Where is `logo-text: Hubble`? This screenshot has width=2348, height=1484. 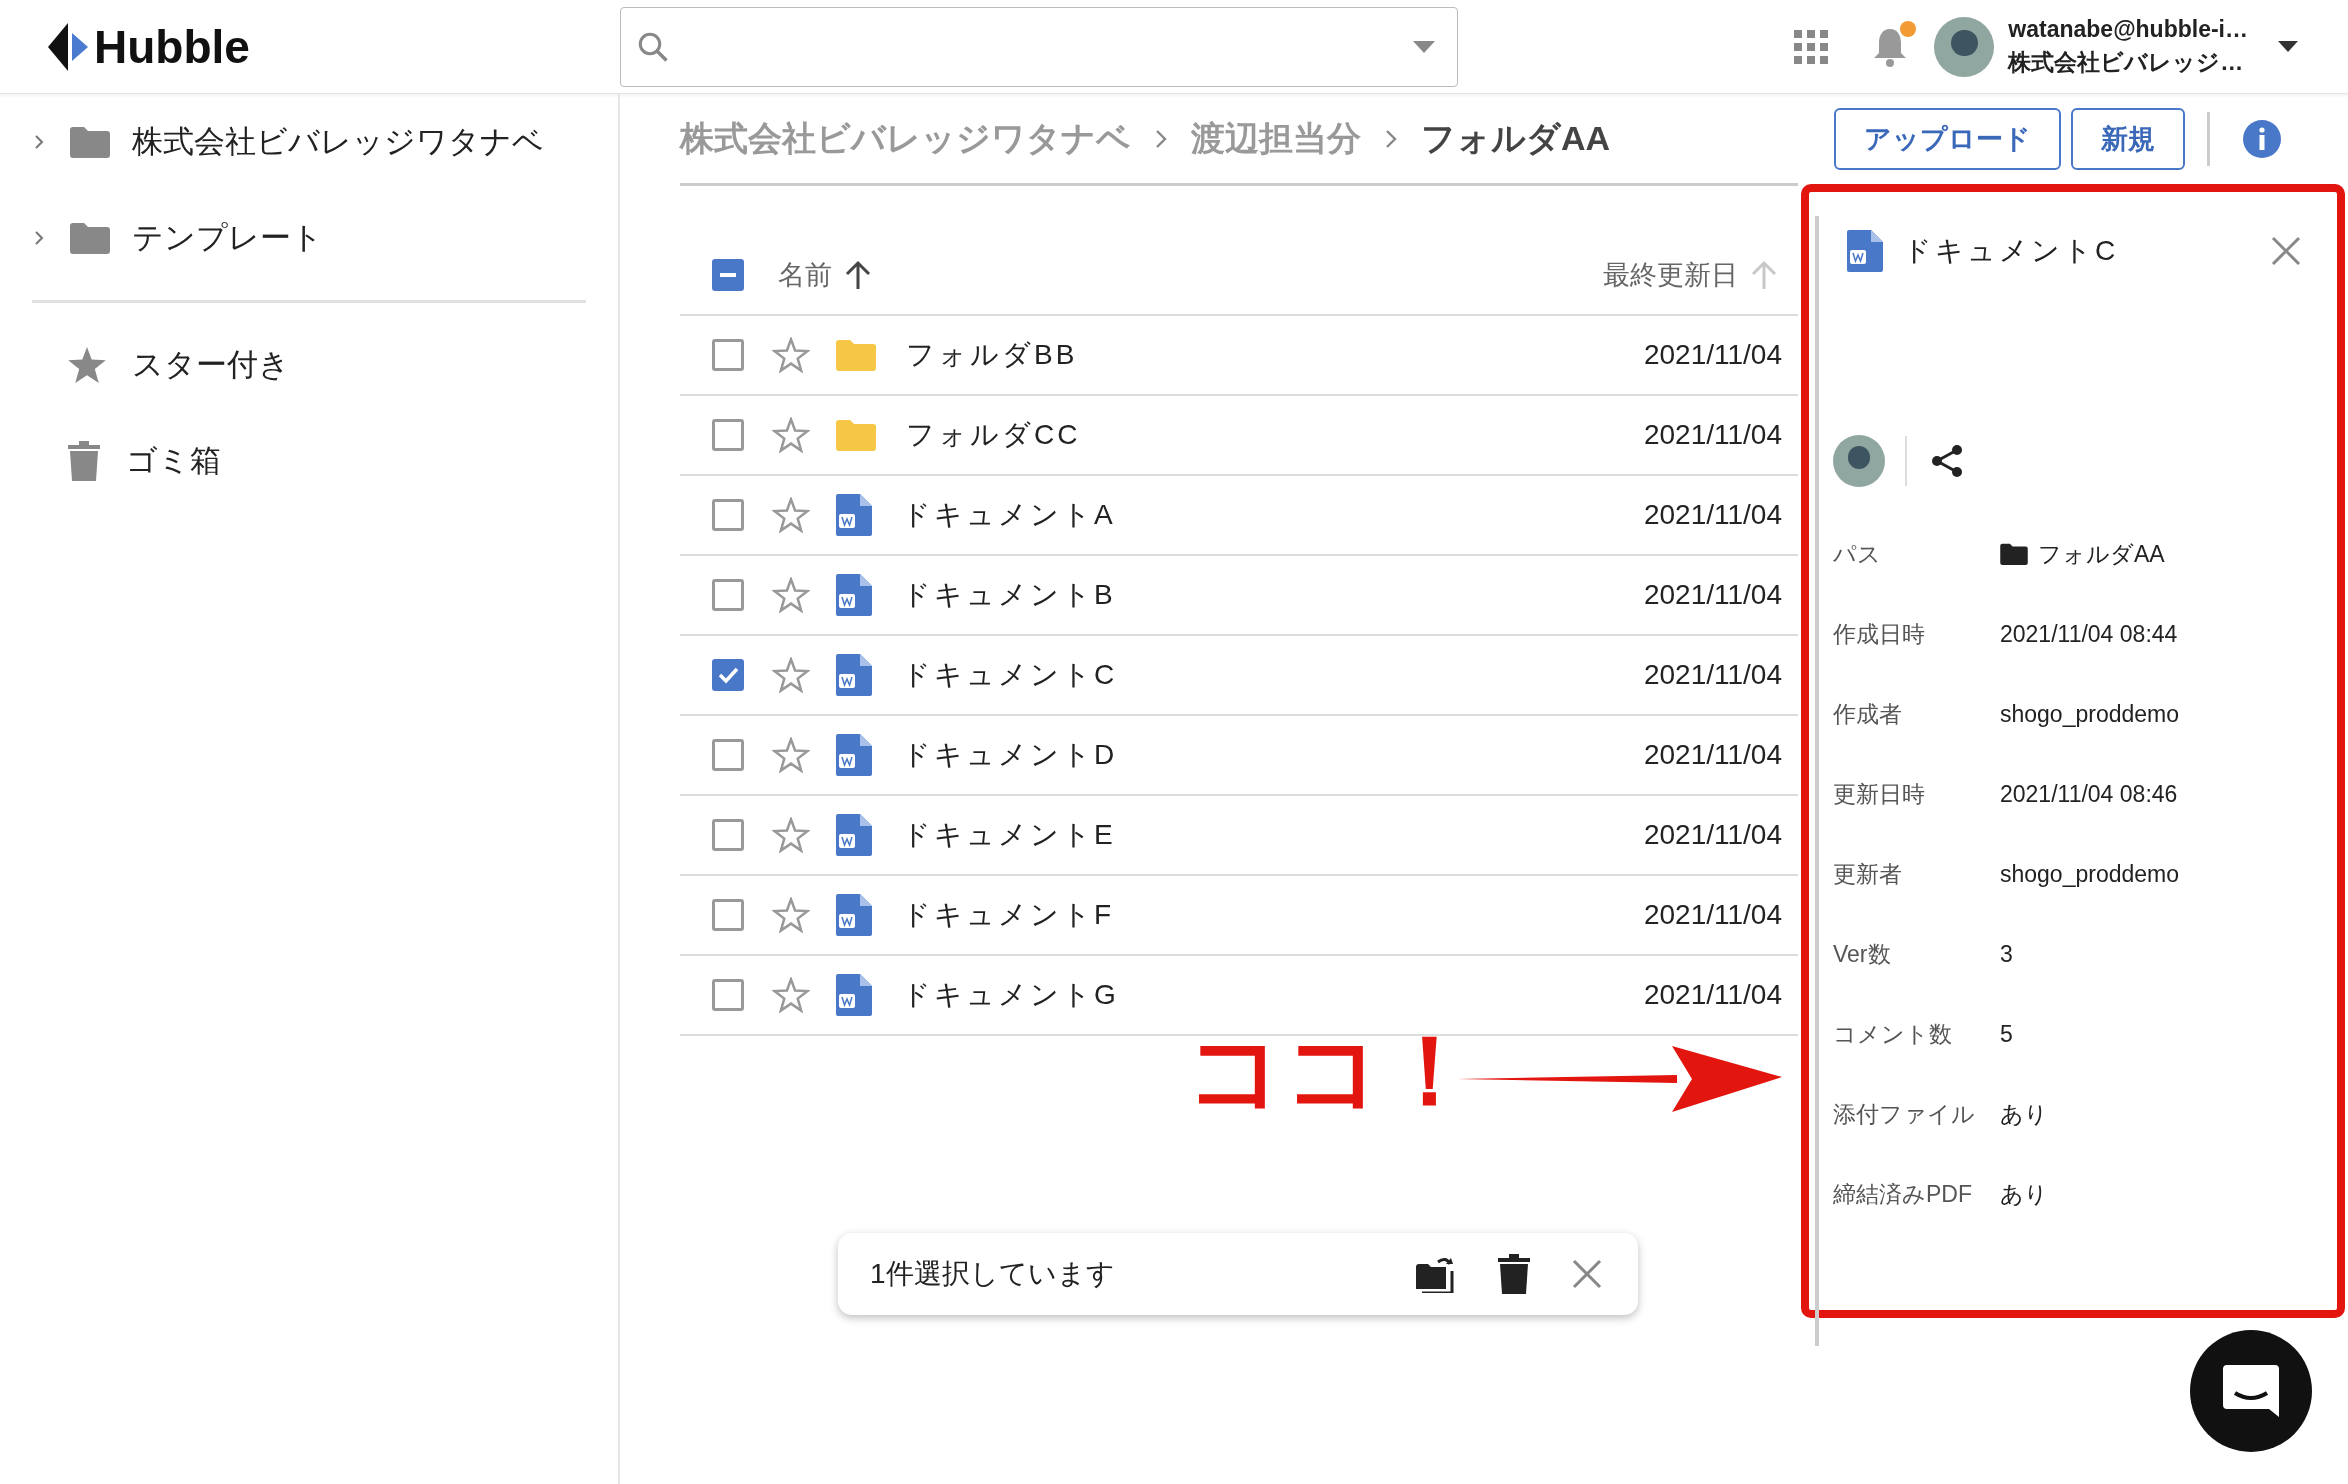 logo-text: Hubble is located at coordinates (172, 46).